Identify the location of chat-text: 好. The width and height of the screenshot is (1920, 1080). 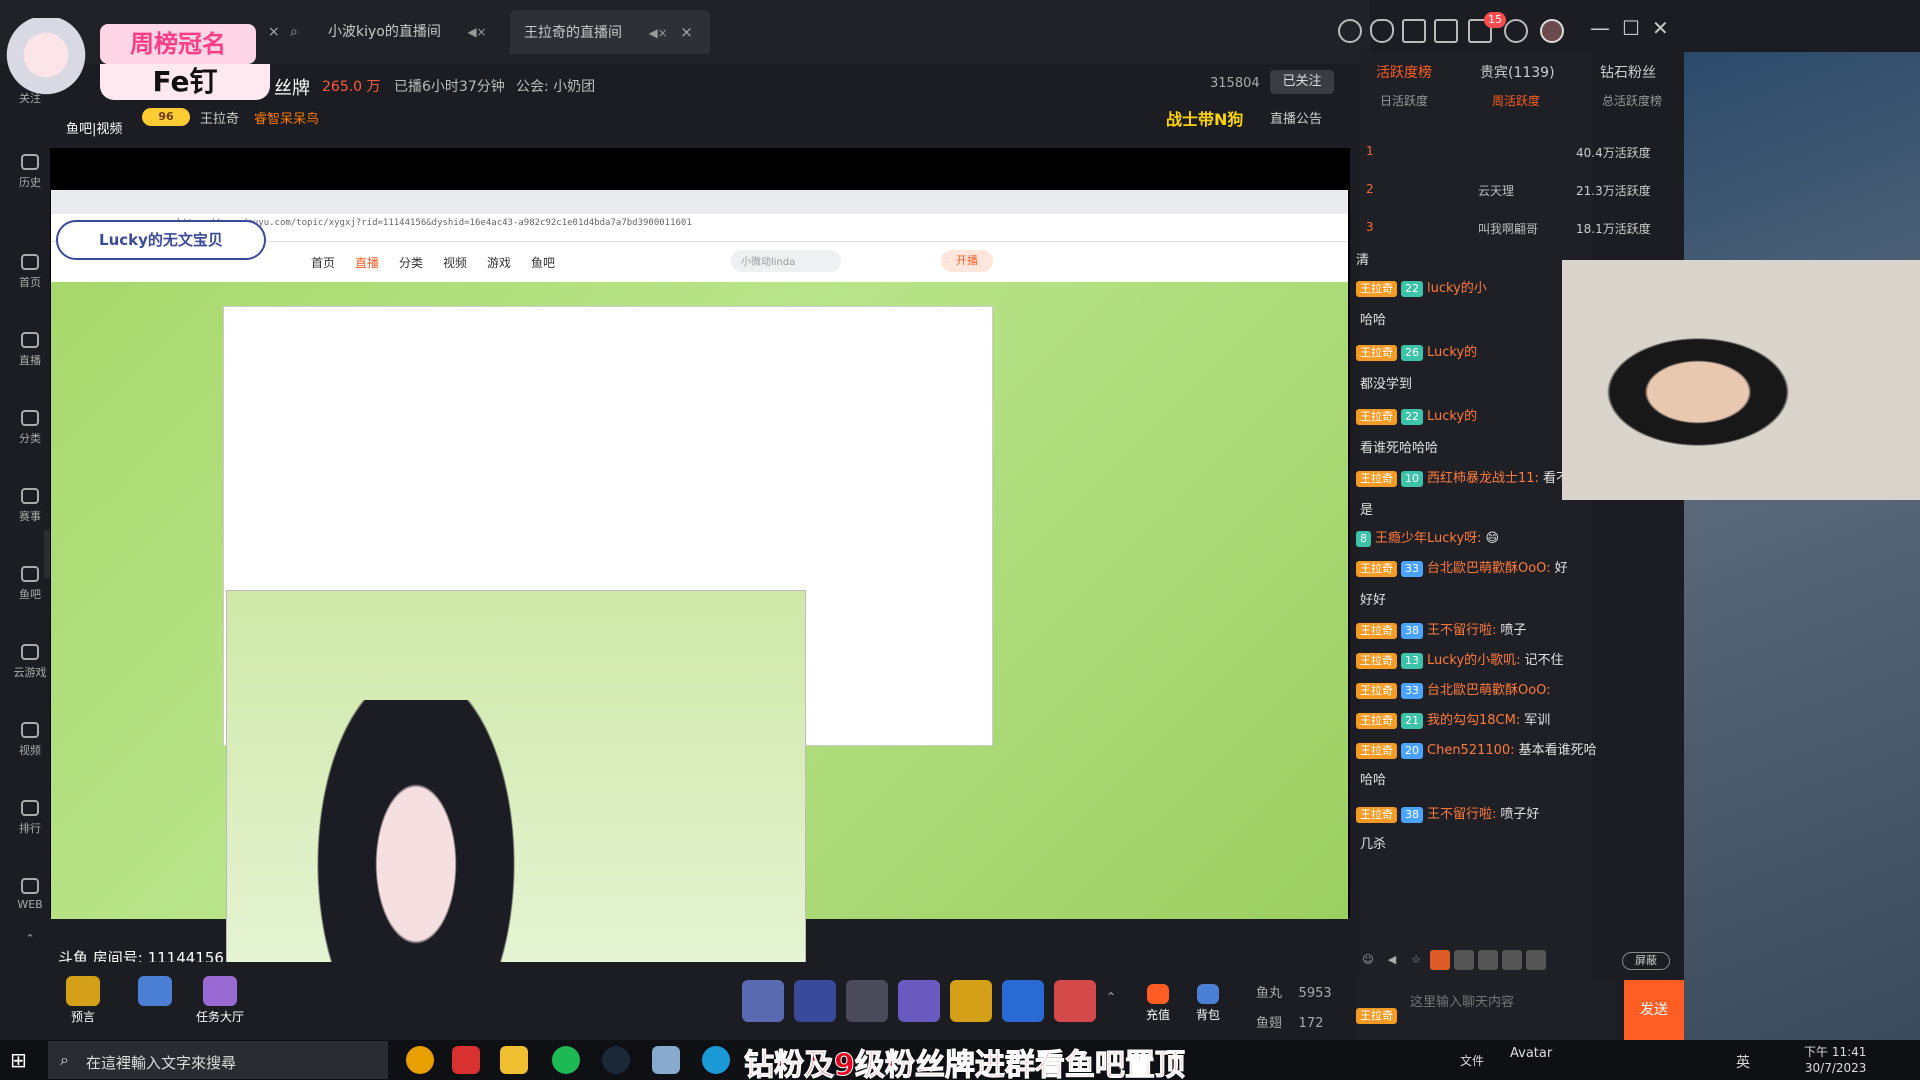
(1561, 568).